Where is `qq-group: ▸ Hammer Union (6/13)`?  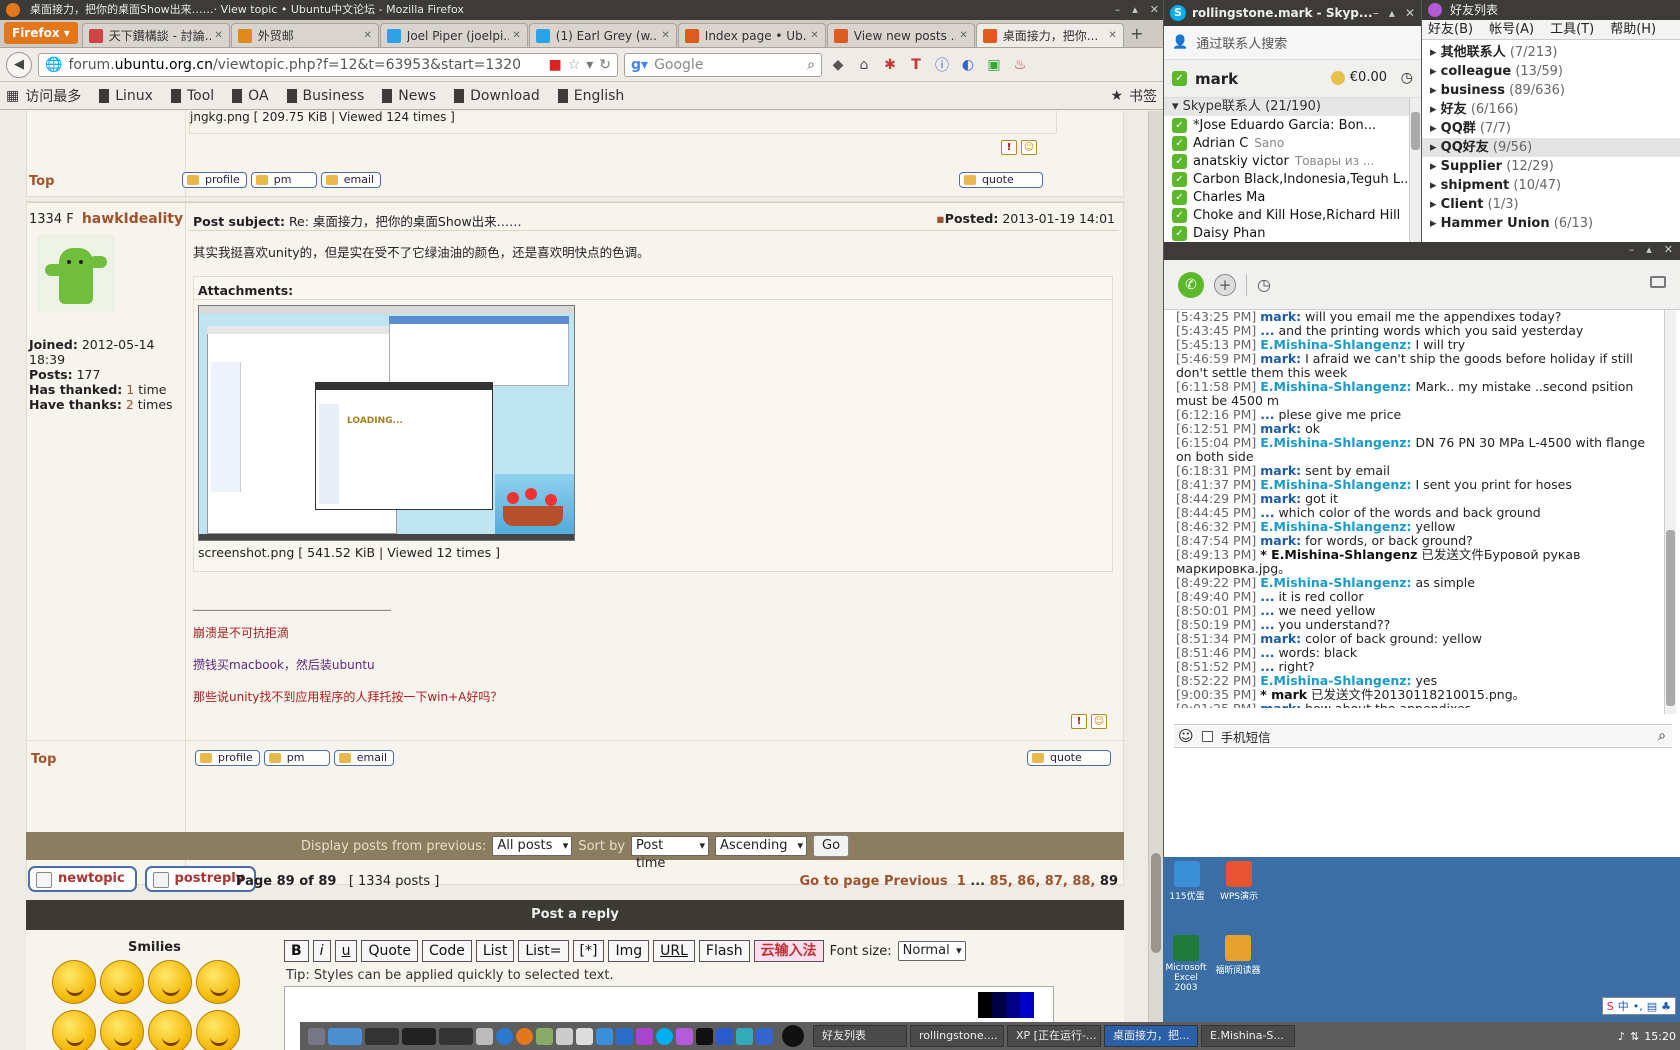 qq-group: ▸ Hammer Union (6/13) is located at coordinates (1551, 223).